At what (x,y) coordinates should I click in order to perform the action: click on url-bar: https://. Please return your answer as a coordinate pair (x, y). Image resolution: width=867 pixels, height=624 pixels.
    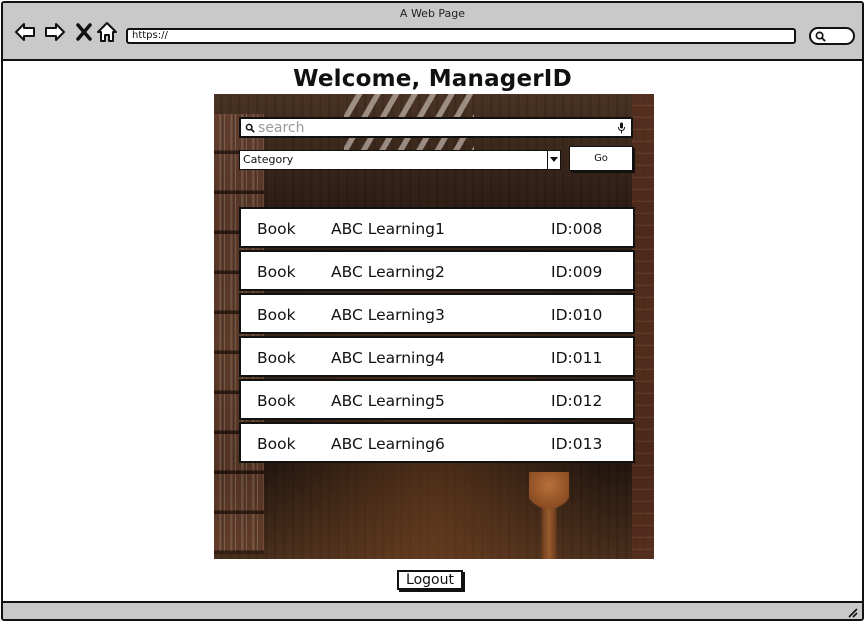
    Looking at the image, I should click on (461, 36).